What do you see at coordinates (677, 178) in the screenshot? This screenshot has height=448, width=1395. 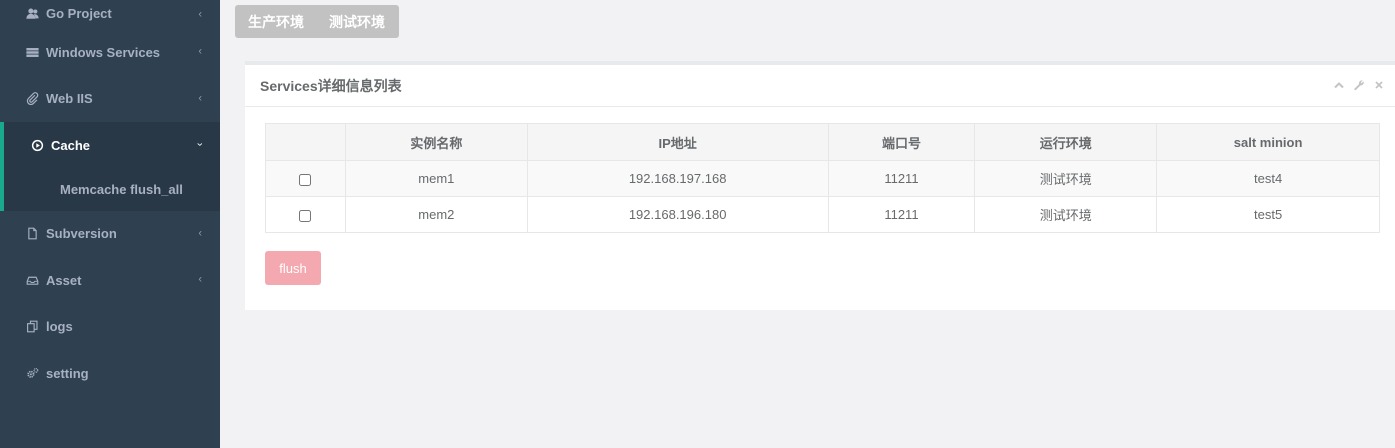 I see `ip-cell: 192.168.197.168` at bounding box center [677, 178].